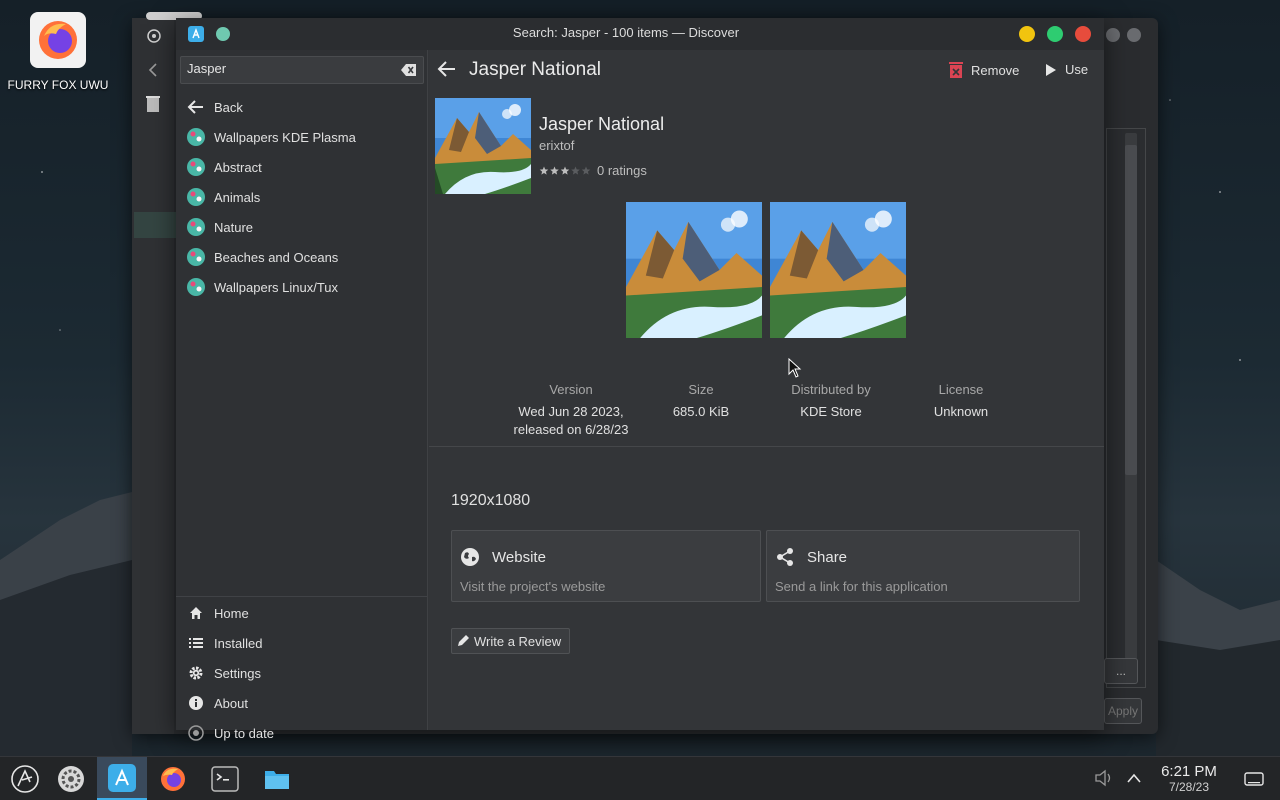  I want to click on sidebar-item-label: Installed, so click(238, 643).